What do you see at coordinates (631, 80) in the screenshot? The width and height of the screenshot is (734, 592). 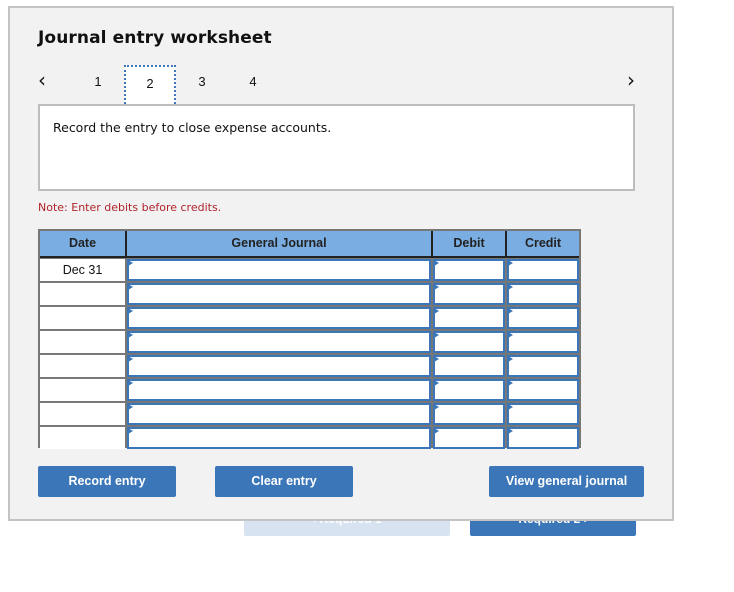 I see `chevron-right-icon: ›` at bounding box center [631, 80].